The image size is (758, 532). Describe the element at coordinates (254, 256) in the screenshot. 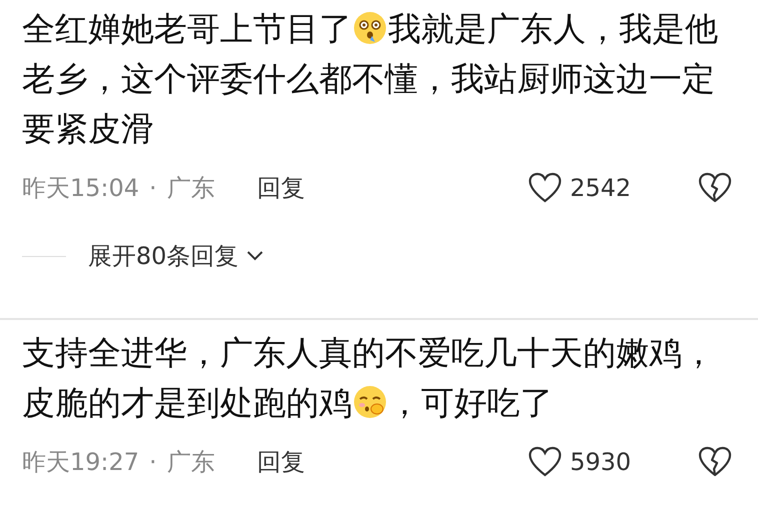

I see `chevron-down-icon` at that location.